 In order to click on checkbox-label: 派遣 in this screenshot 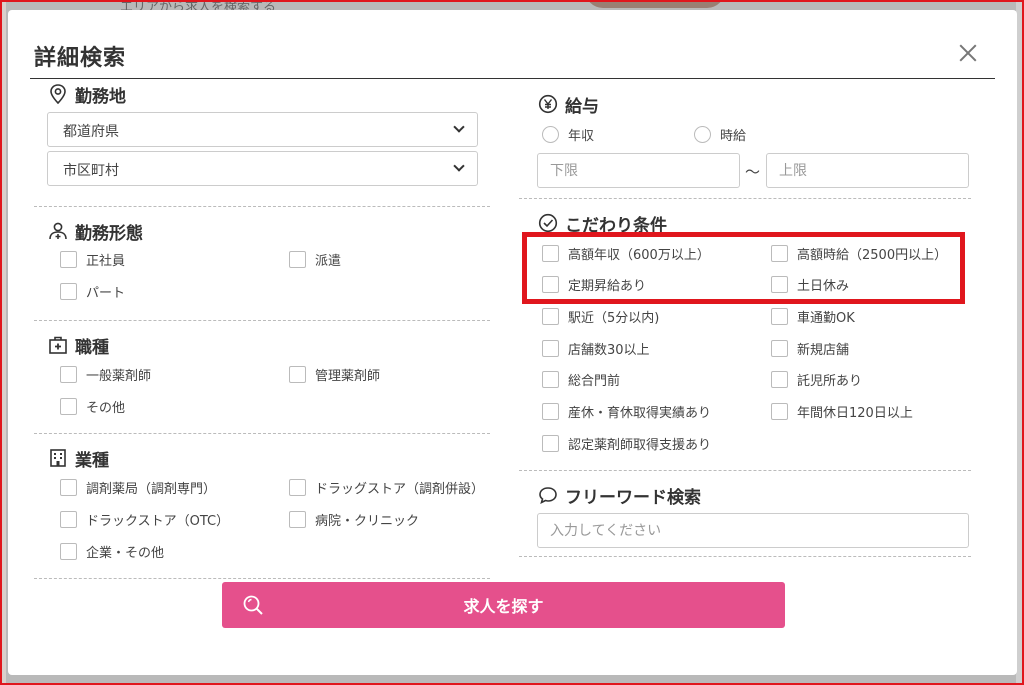, I will do `click(328, 261)`.